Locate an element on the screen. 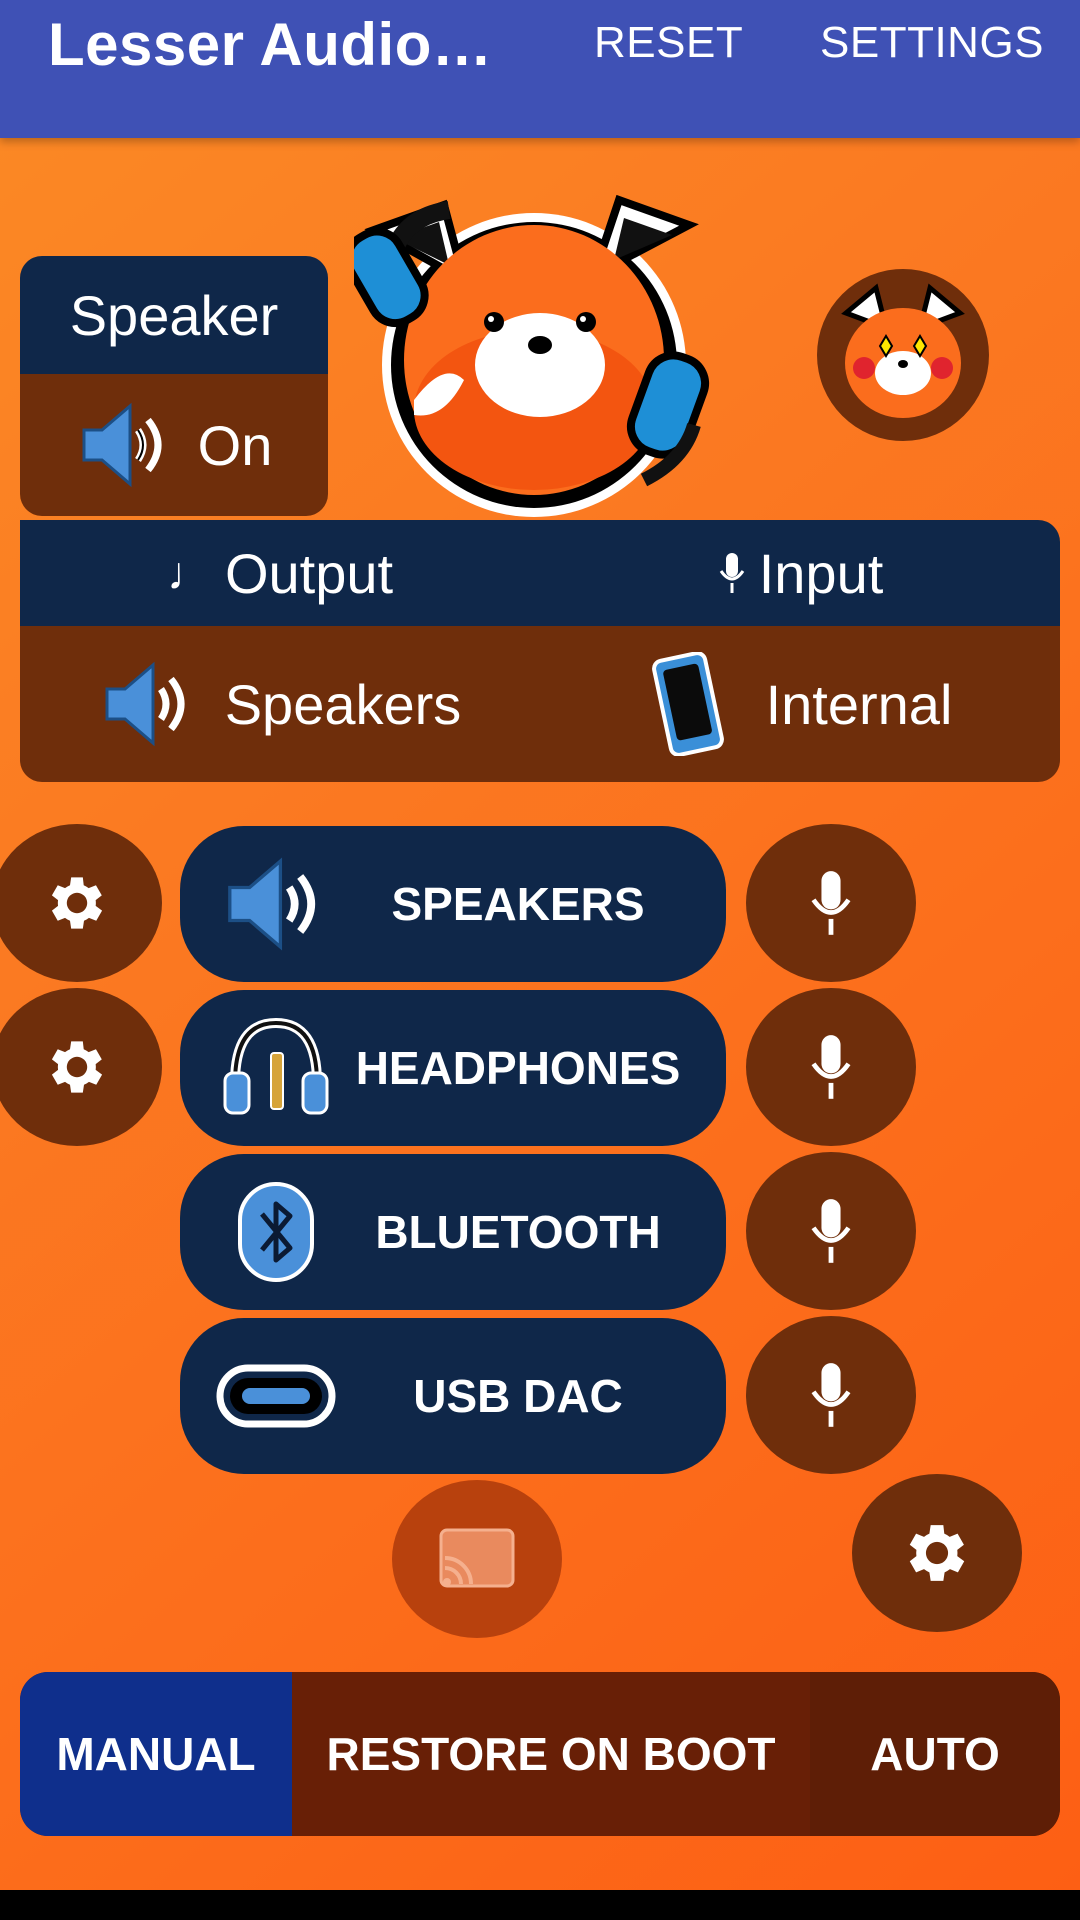 The image size is (1080, 1920). input-label: Input is located at coordinates (821, 573).